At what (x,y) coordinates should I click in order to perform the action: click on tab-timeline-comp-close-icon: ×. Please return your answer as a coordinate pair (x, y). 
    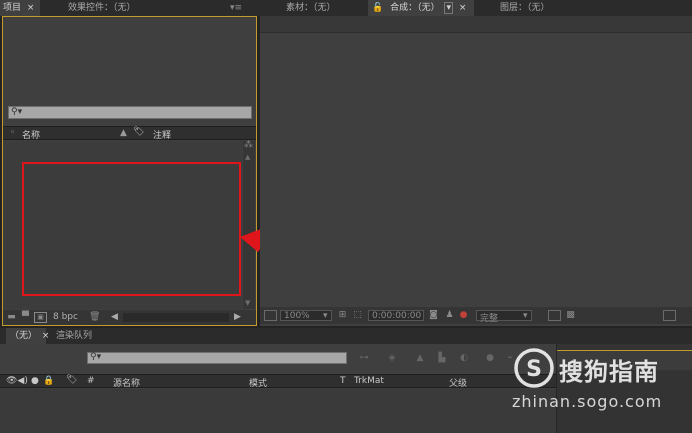
    Looking at the image, I should click on (46, 336).